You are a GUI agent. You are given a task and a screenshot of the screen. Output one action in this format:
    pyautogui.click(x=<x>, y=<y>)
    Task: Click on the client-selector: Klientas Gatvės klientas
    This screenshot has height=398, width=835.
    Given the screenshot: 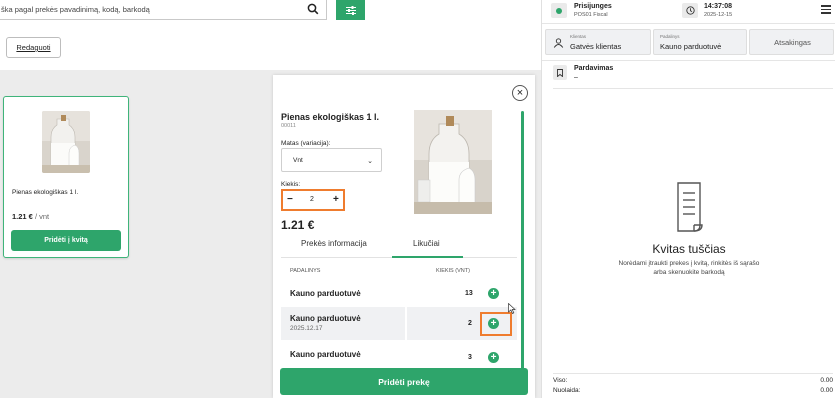 What is the action you would take?
    pyautogui.click(x=598, y=42)
    